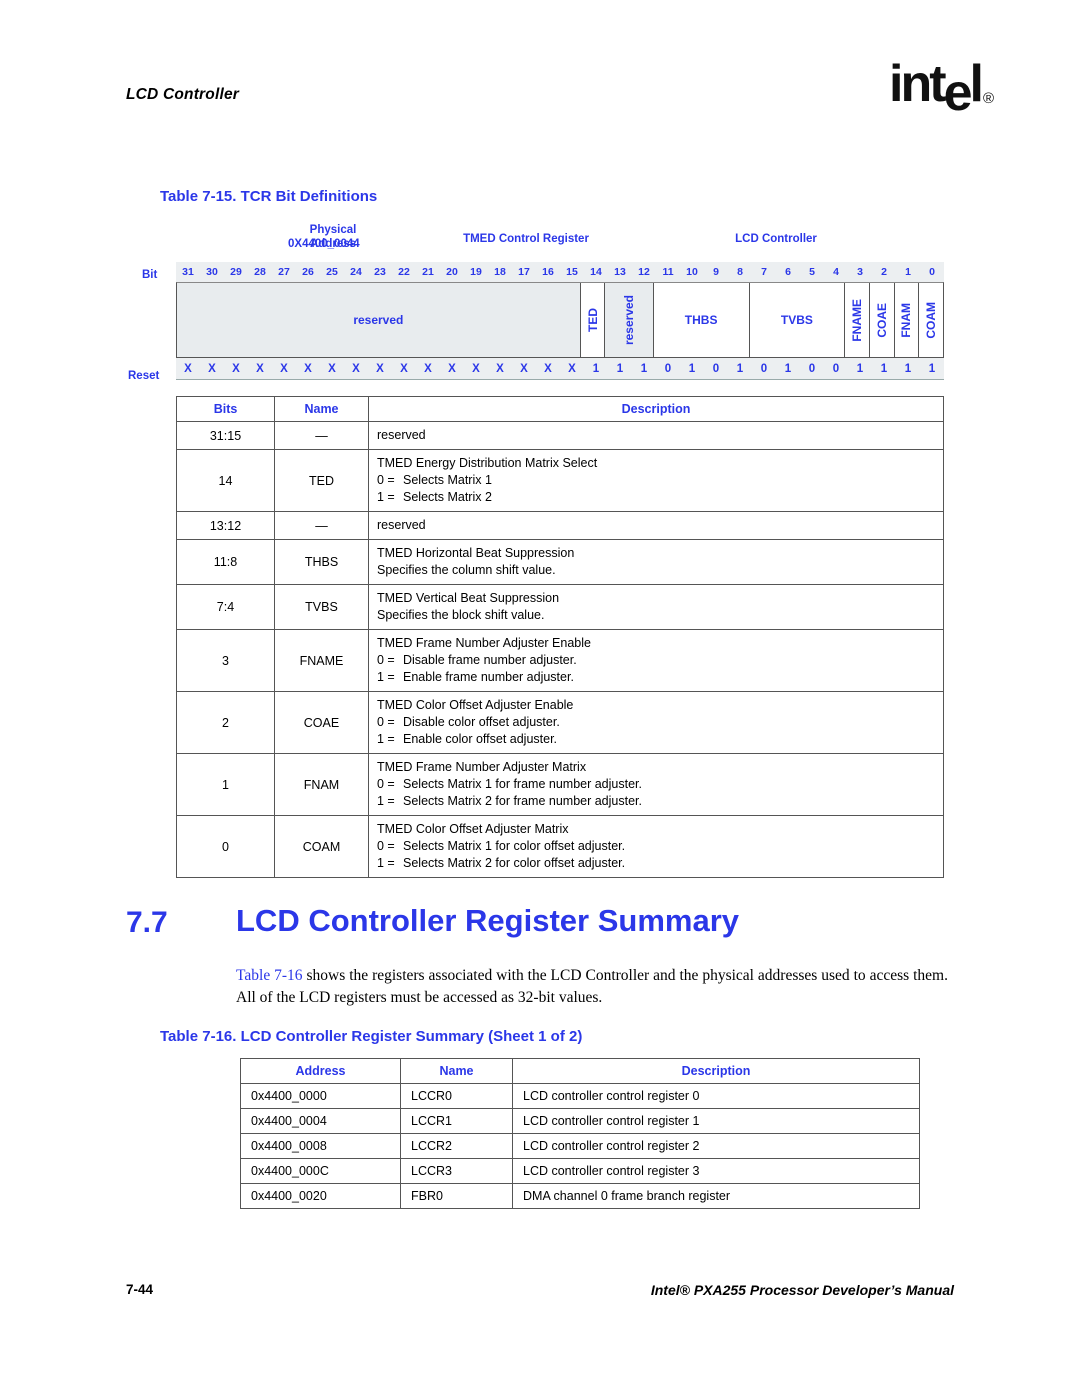 The image size is (1080, 1397). Describe the element at coordinates (456, 1121) in the screenshot. I see `cell-name: LCCR1` at that location.